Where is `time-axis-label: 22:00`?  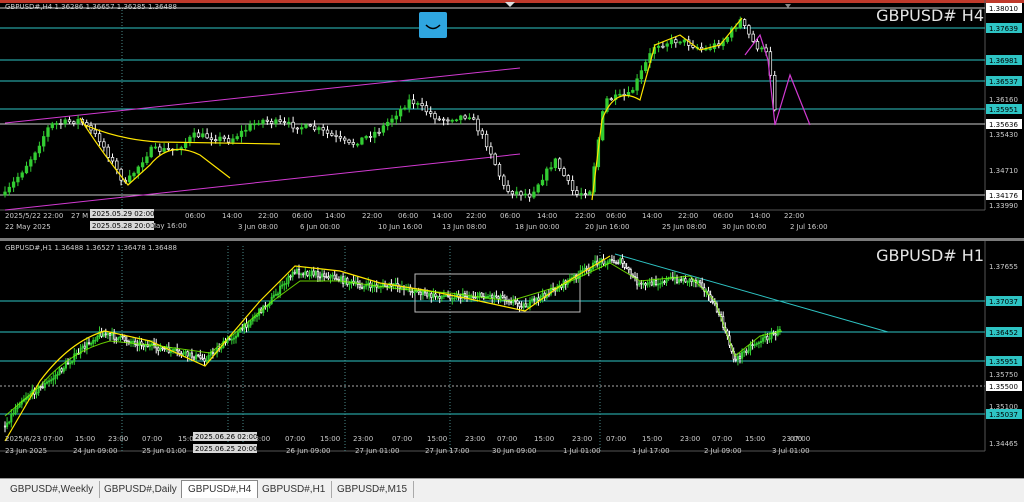
time-axis-label: 22:00 is located at coordinates (794, 216).